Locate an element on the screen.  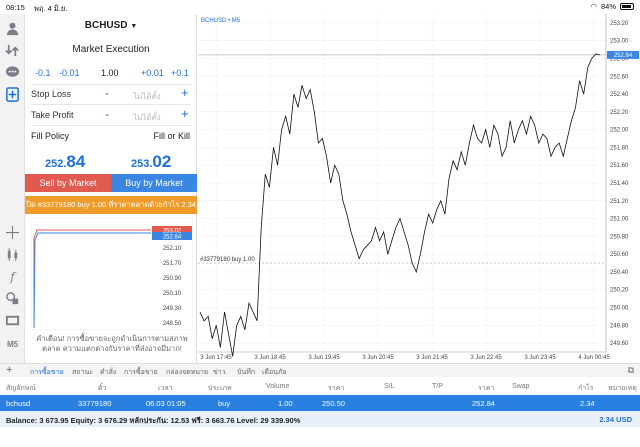
battery-percent: 84% is located at coordinates (608, 6).